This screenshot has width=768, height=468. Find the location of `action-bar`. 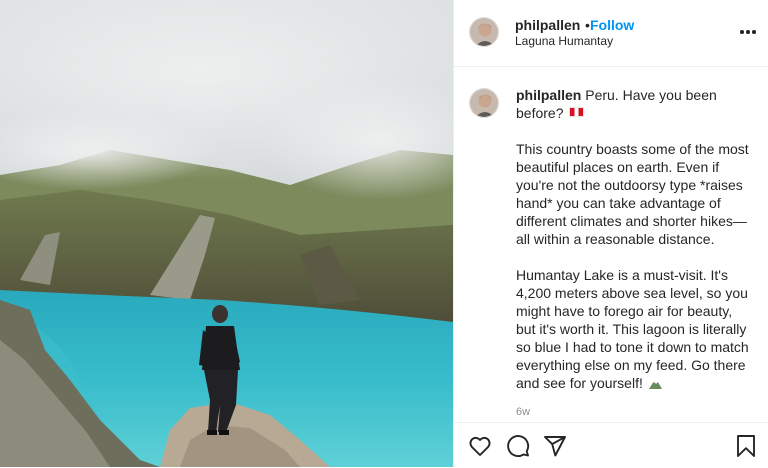

action-bar is located at coordinates (611, 445).